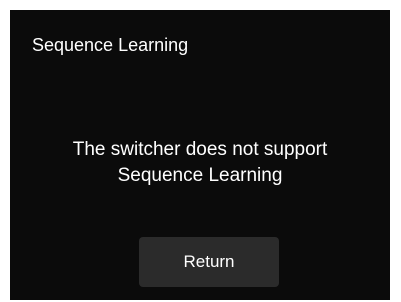 This screenshot has height=302, width=401. What do you see at coordinates (200, 175) in the screenshot?
I see `message-line-2: Sequence Learning` at bounding box center [200, 175].